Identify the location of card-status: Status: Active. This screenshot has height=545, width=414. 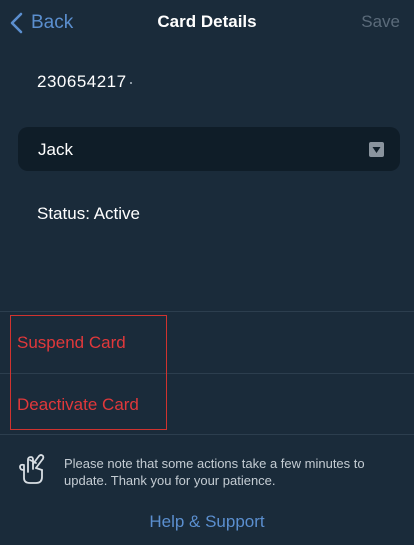
(88, 213).